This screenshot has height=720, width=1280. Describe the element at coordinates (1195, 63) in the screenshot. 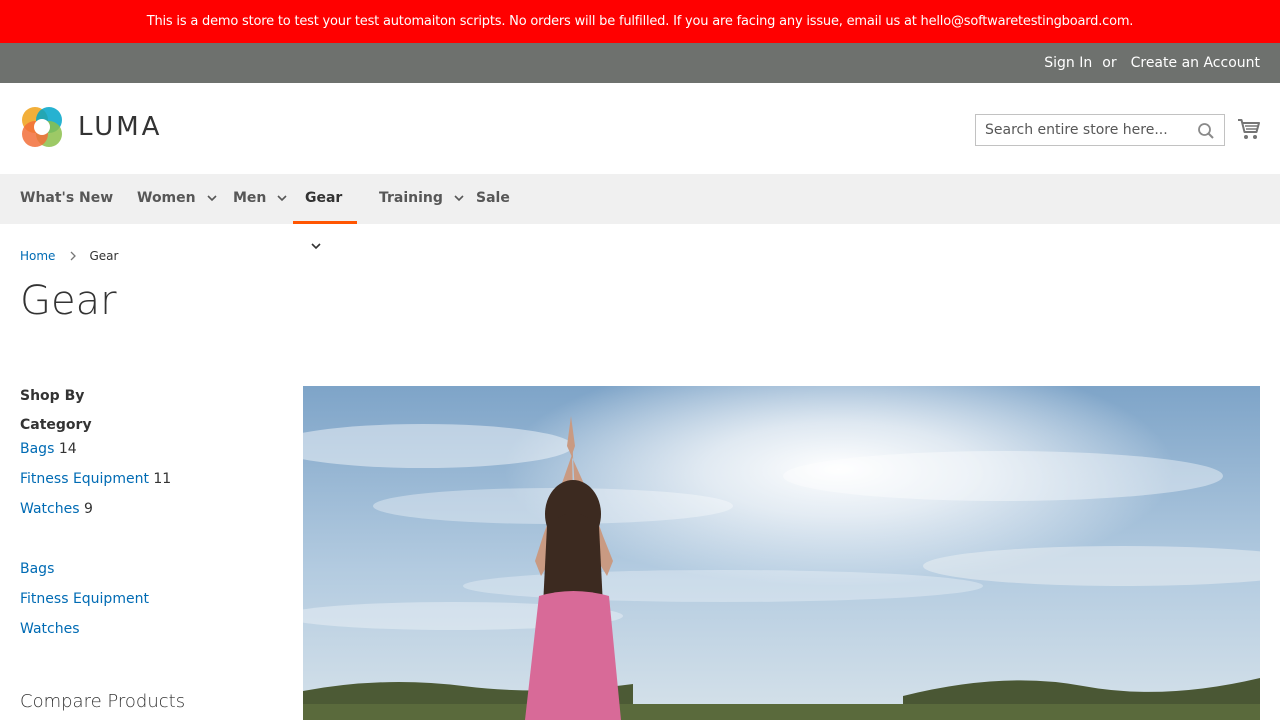

I see `create-account-link: Create an Account` at that location.